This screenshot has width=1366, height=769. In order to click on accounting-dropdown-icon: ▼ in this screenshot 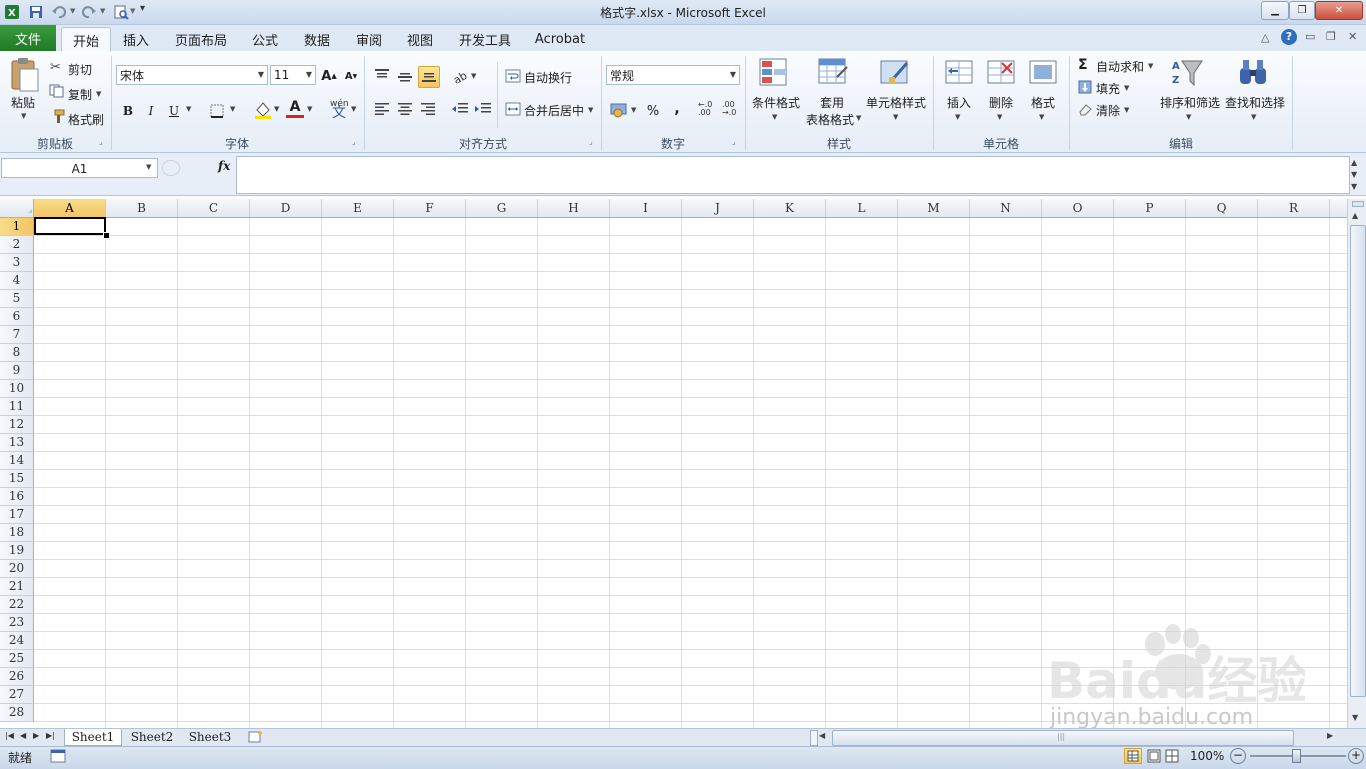, I will do `click(633, 110)`.